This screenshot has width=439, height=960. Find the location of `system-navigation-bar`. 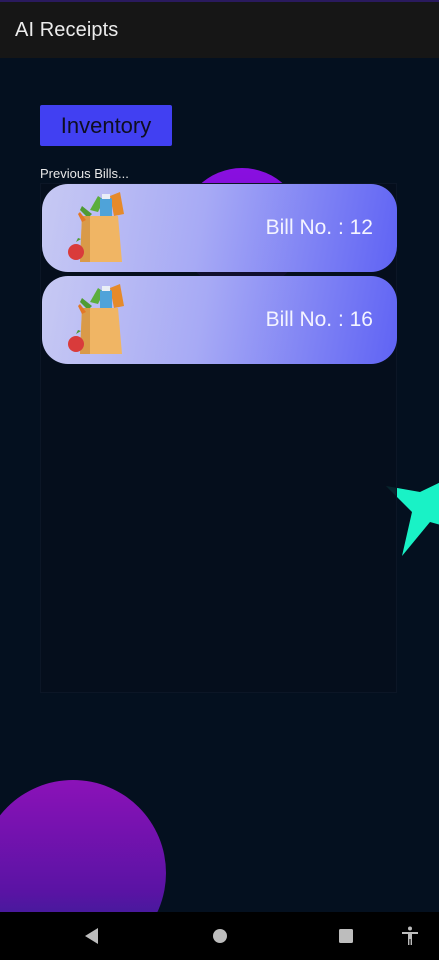

system-navigation-bar is located at coordinates (219, 936).